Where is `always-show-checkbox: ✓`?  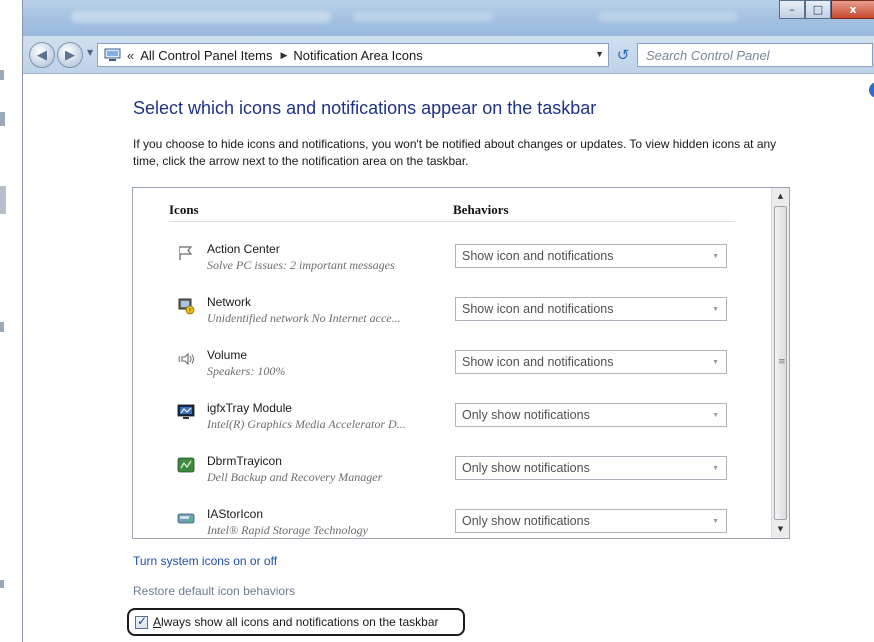
always-show-checkbox: ✓ is located at coordinates (141, 621).